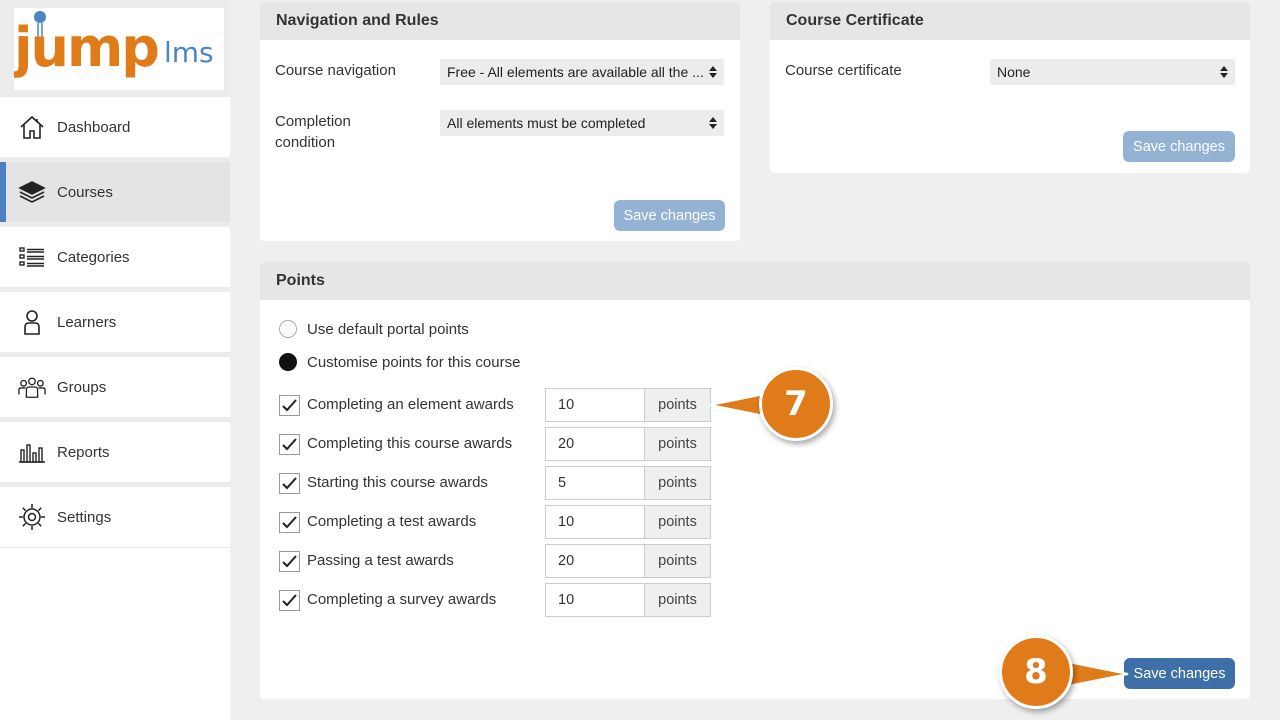 The image size is (1280, 720). I want to click on points-row: Passing a test awards 20 points, so click(499, 561).